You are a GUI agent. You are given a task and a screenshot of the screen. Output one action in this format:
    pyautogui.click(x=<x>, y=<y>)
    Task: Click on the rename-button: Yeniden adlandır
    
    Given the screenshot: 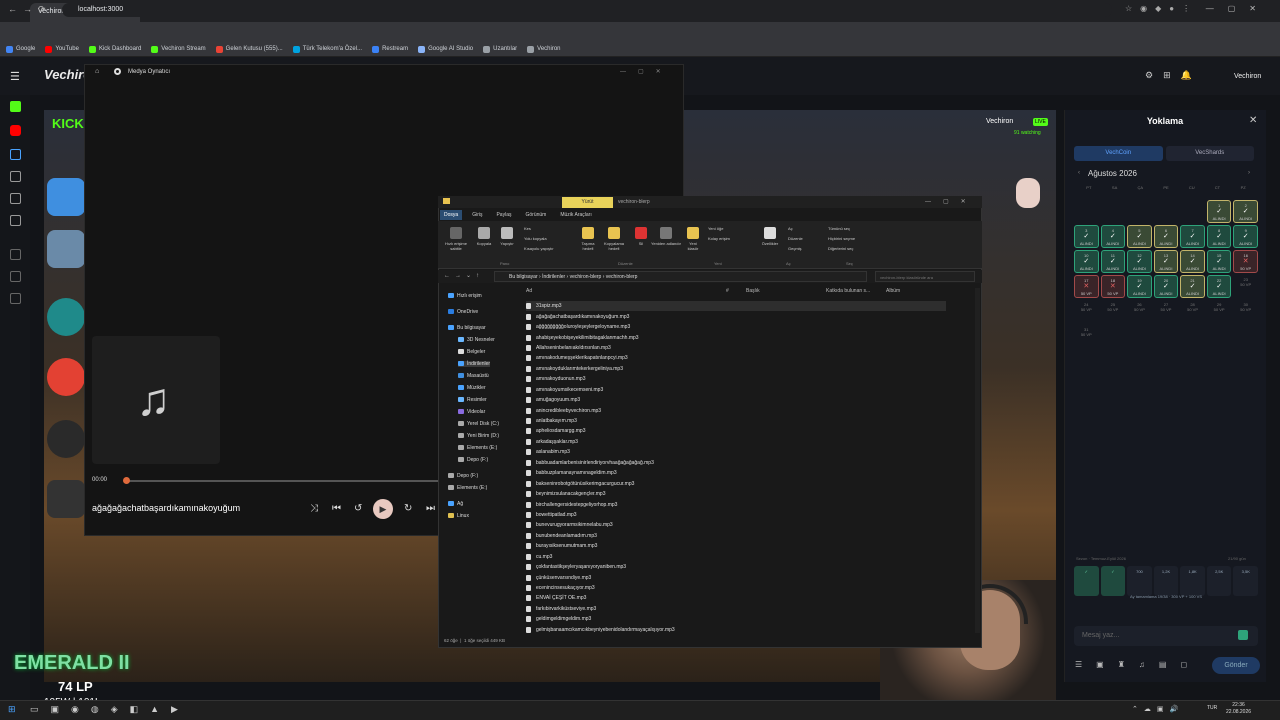 What is the action you would take?
    pyautogui.click(x=666, y=236)
    